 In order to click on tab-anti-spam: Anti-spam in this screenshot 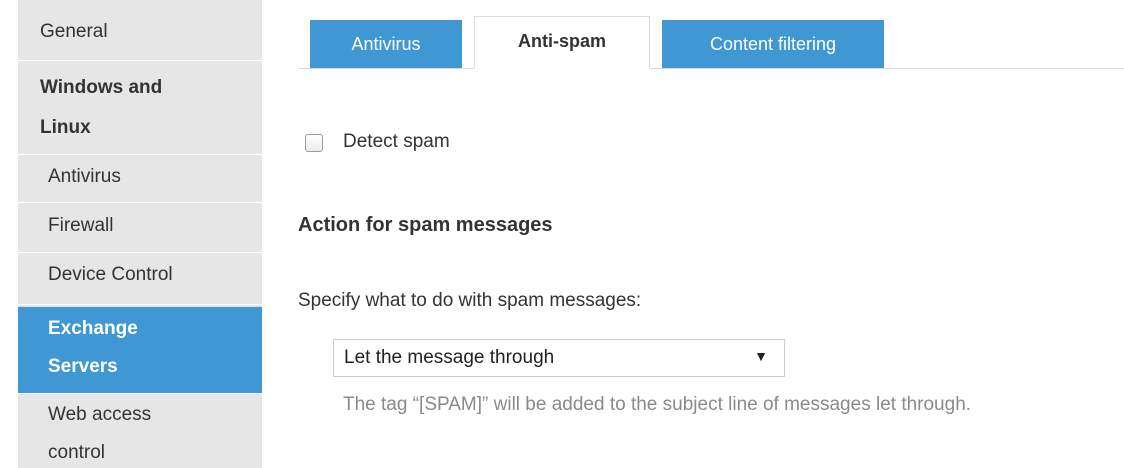, I will do `click(562, 42)`.